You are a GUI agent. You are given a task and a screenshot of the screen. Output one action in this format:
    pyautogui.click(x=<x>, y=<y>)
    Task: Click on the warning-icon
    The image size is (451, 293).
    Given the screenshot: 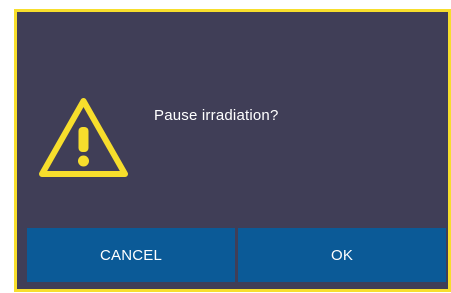 What is the action you would take?
    pyautogui.click(x=83, y=137)
    